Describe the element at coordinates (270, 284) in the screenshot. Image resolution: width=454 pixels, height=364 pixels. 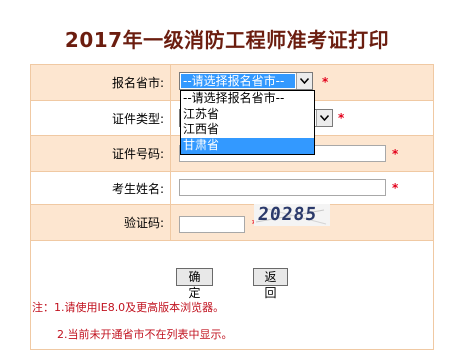
I see `back-button: 返 回` at that location.